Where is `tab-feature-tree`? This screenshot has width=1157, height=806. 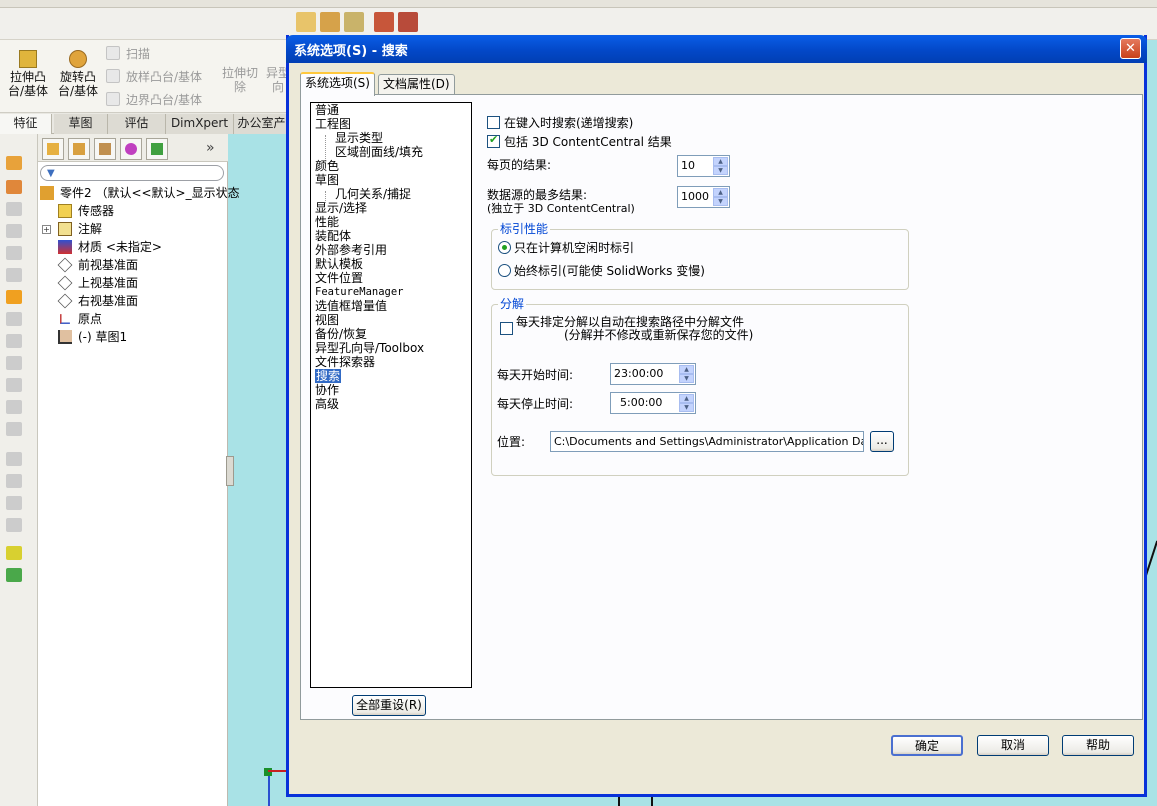 tab-feature-tree is located at coordinates (53, 149).